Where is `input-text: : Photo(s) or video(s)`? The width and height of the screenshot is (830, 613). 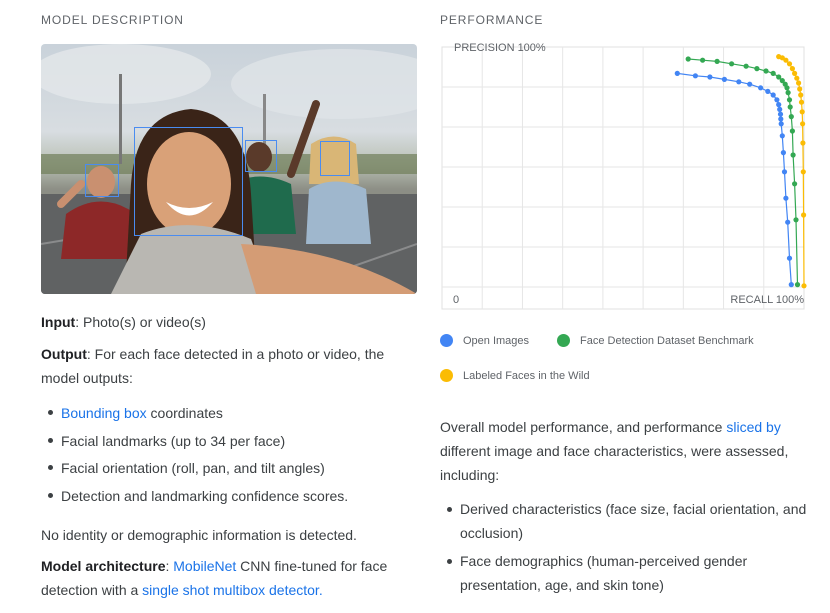 input-text: : Photo(s) or video(s) is located at coordinates (140, 322).